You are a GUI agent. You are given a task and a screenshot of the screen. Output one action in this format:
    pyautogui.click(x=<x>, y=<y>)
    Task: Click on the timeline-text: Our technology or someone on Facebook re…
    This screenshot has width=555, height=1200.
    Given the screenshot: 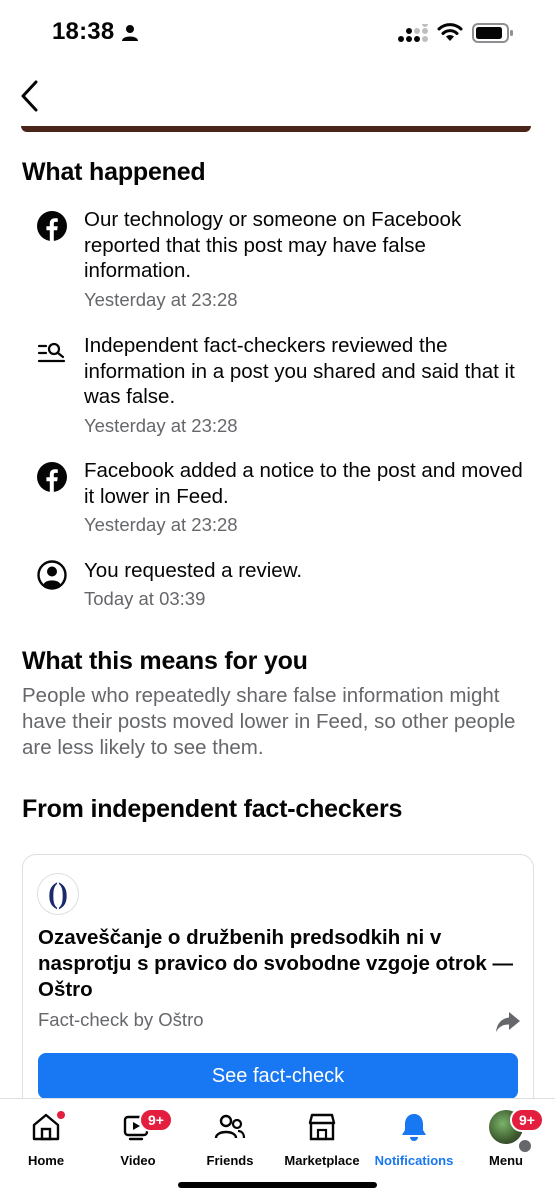 What is the action you would take?
    pyautogui.click(x=273, y=245)
    